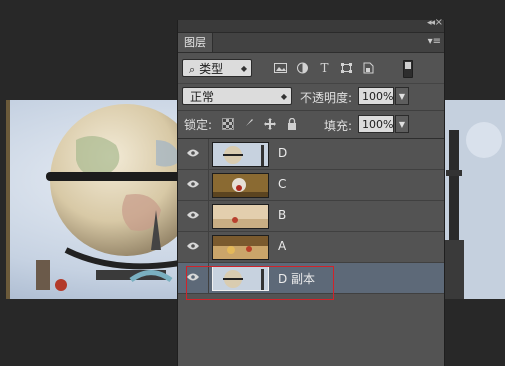 The width and height of the screenshot is (505, 366). Describe the element at coordinates (311, 185) in the screenshot. I see `layer-row: C` at that location.